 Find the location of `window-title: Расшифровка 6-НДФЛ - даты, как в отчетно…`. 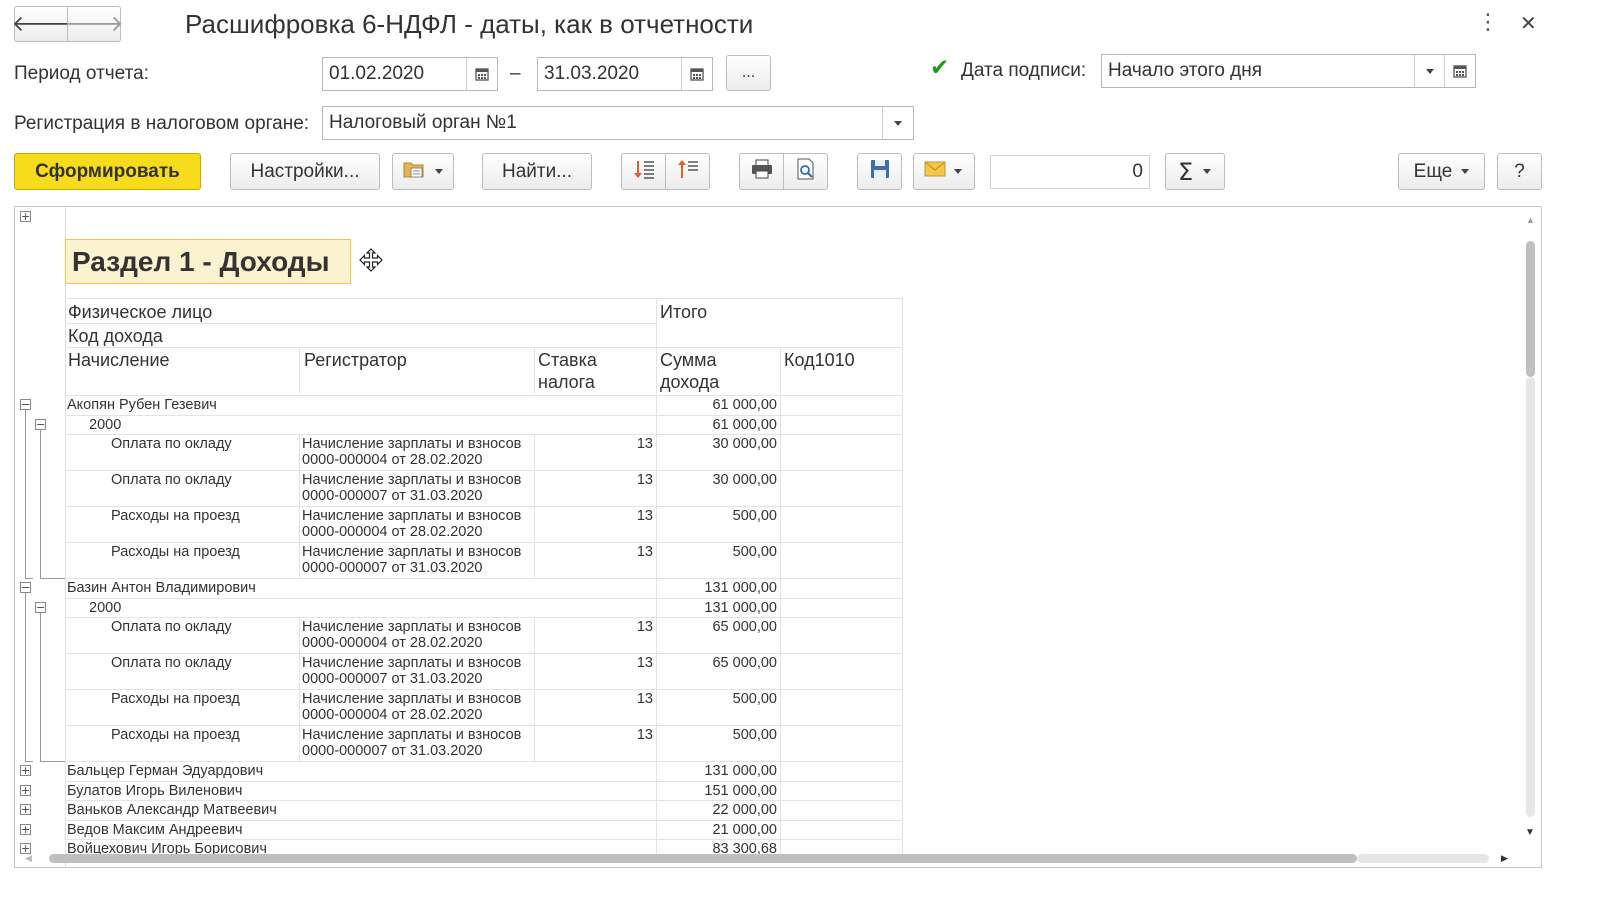

window-title: Расшифровка 6-НДФЛ - даты, как в отчетно… is located at coordinates (469, 24).